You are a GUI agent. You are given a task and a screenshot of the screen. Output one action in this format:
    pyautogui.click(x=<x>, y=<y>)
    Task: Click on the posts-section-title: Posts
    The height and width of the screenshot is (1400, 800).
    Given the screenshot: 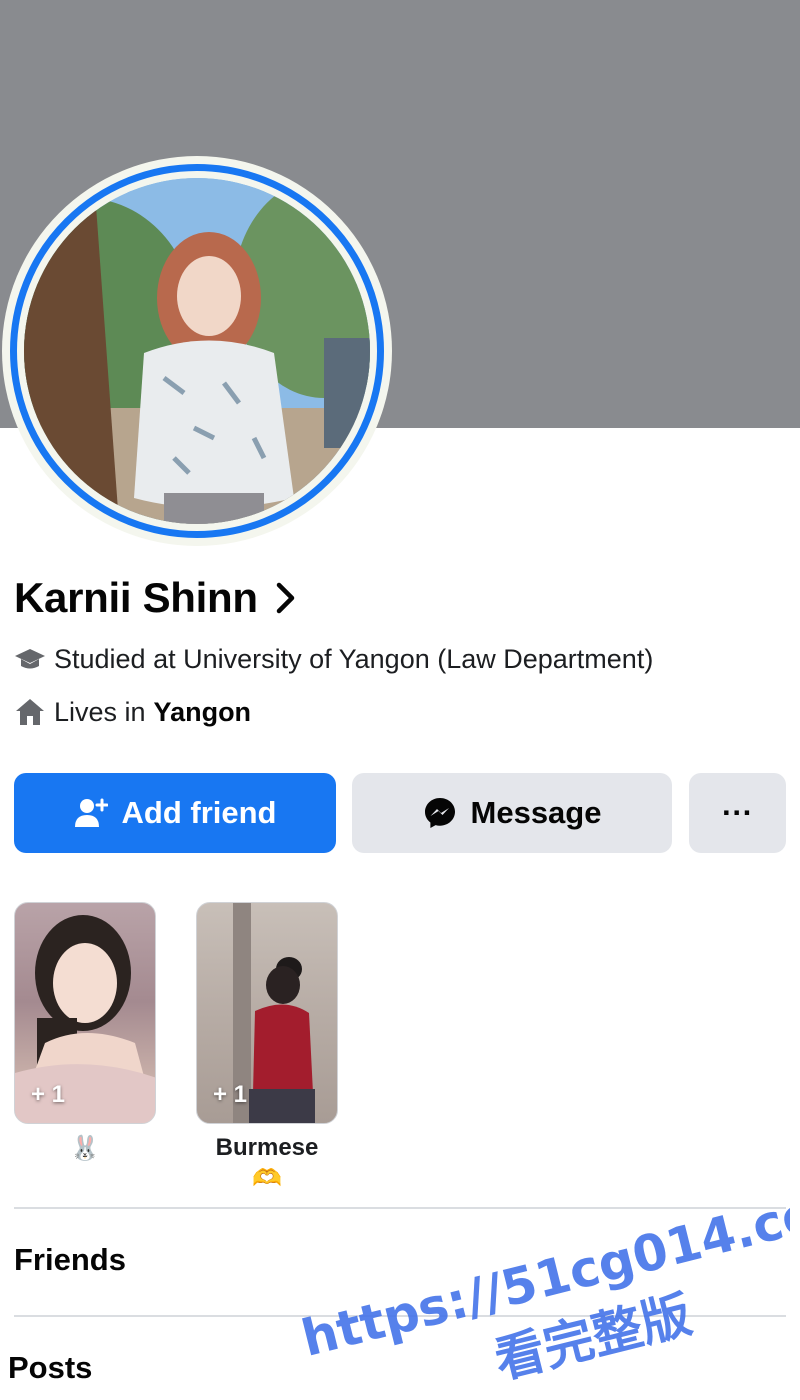 What is the action you would take?
    pyautogui.click(x=50, y=1368)
    